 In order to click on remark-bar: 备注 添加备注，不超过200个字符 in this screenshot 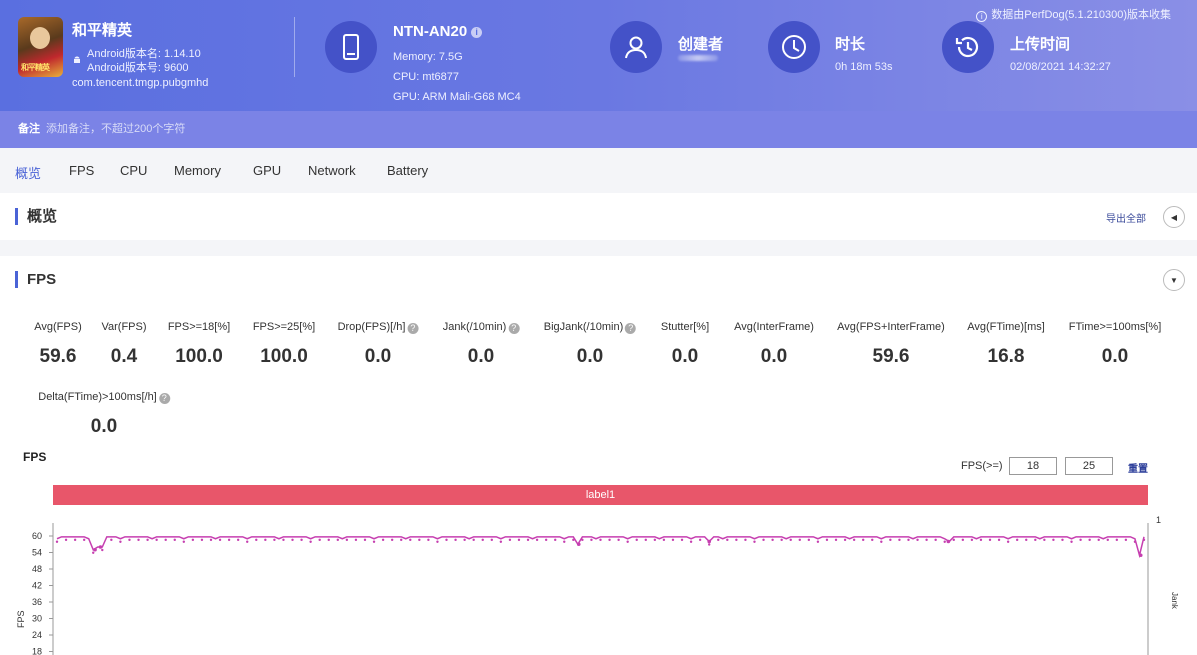, I will do `click(598, 129)`.